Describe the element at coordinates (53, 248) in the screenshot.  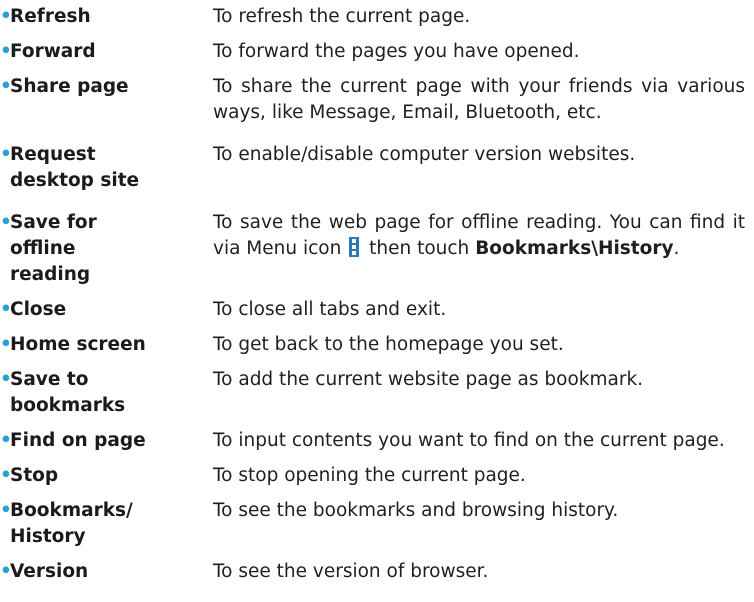
I see `item-term: Save for offline reading` at that location.